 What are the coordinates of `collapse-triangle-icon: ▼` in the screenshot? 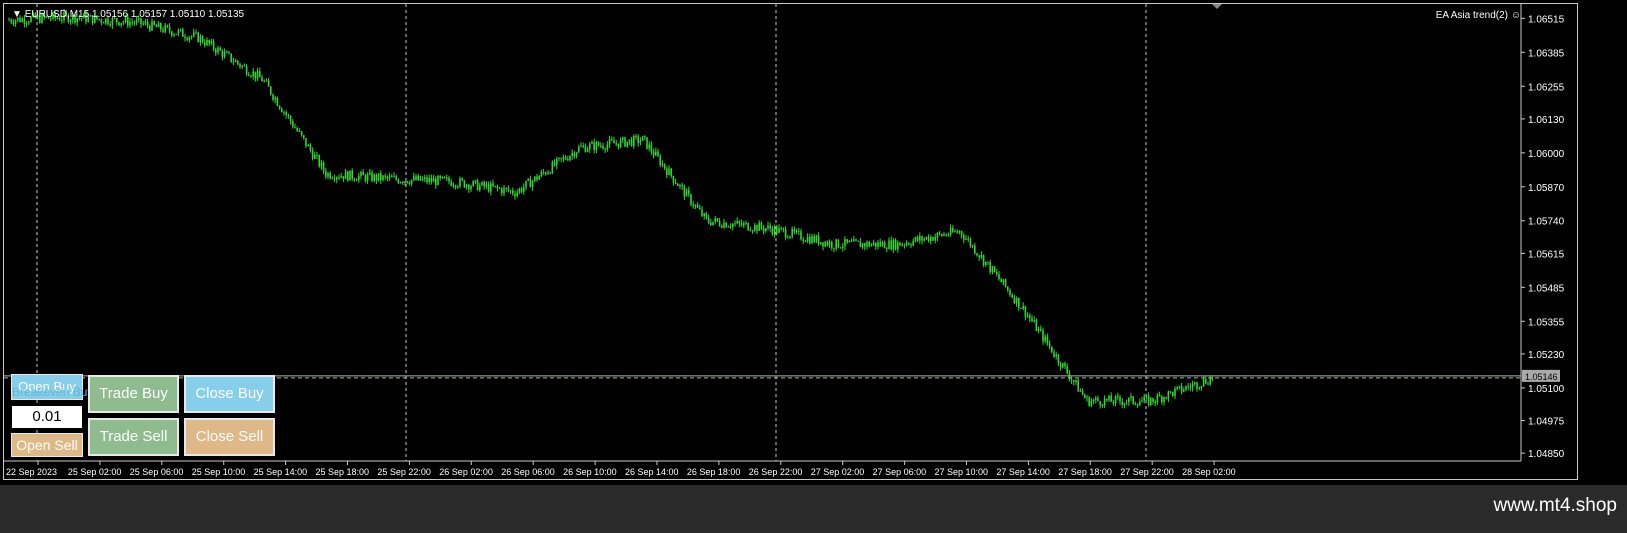 It's located at (17, 14).